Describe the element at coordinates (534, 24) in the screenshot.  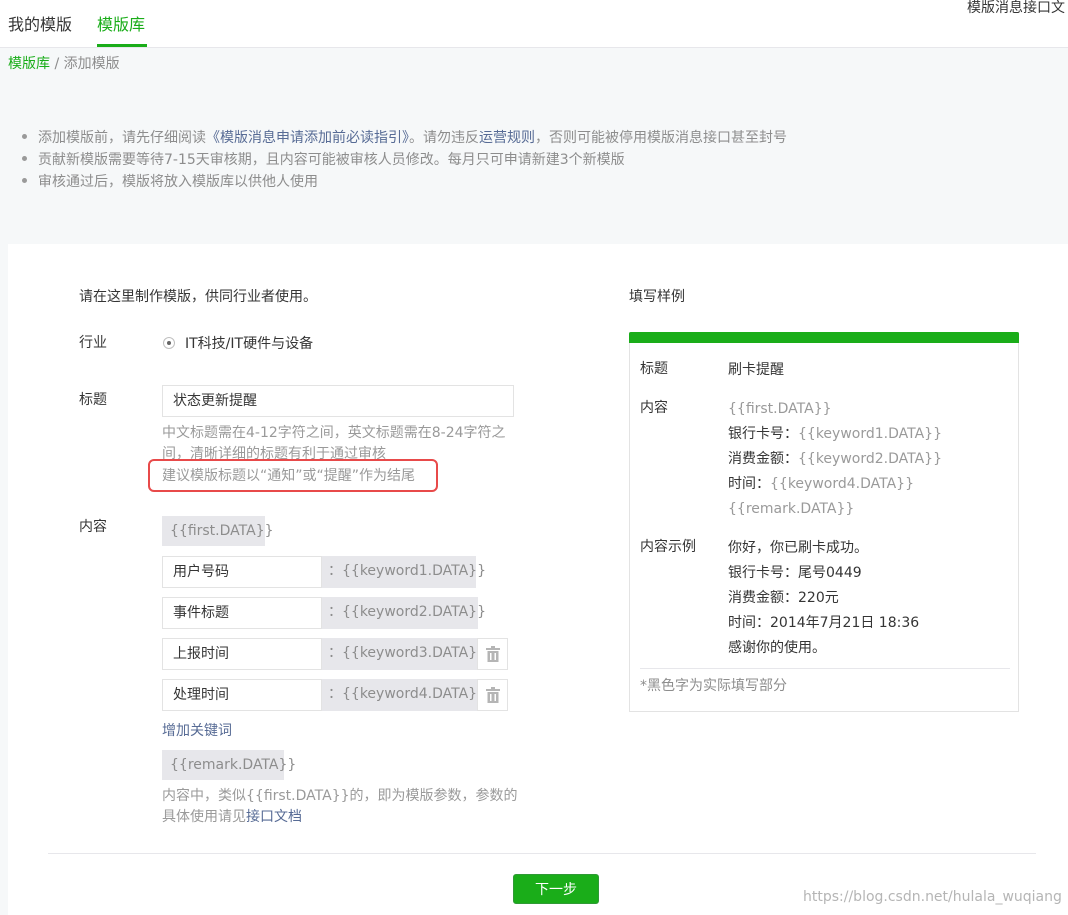
I see `top-tab-bar` at that location.